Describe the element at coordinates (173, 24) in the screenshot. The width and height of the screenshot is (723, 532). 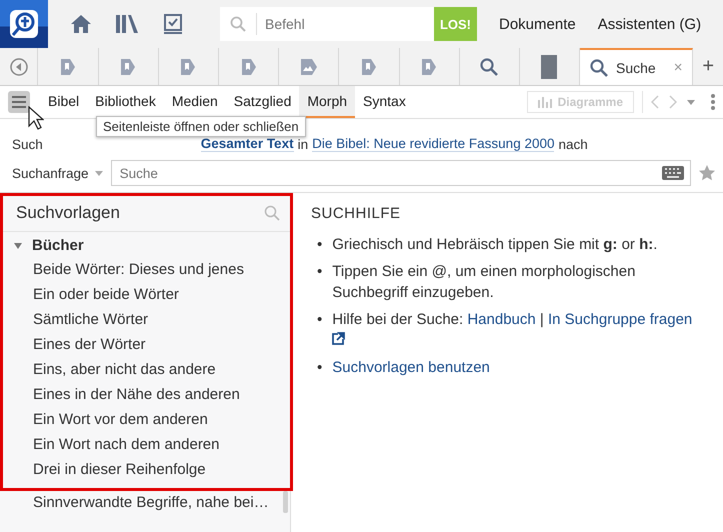
I see `checklist-icon` at that location.